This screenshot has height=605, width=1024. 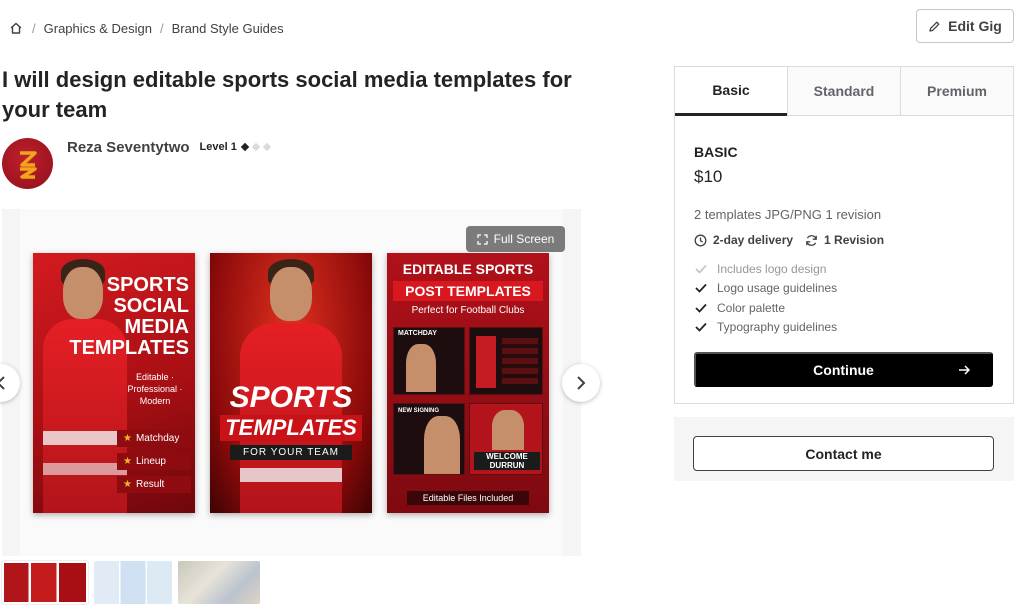 I want to click on home-icon, so click(x=16, y=28).